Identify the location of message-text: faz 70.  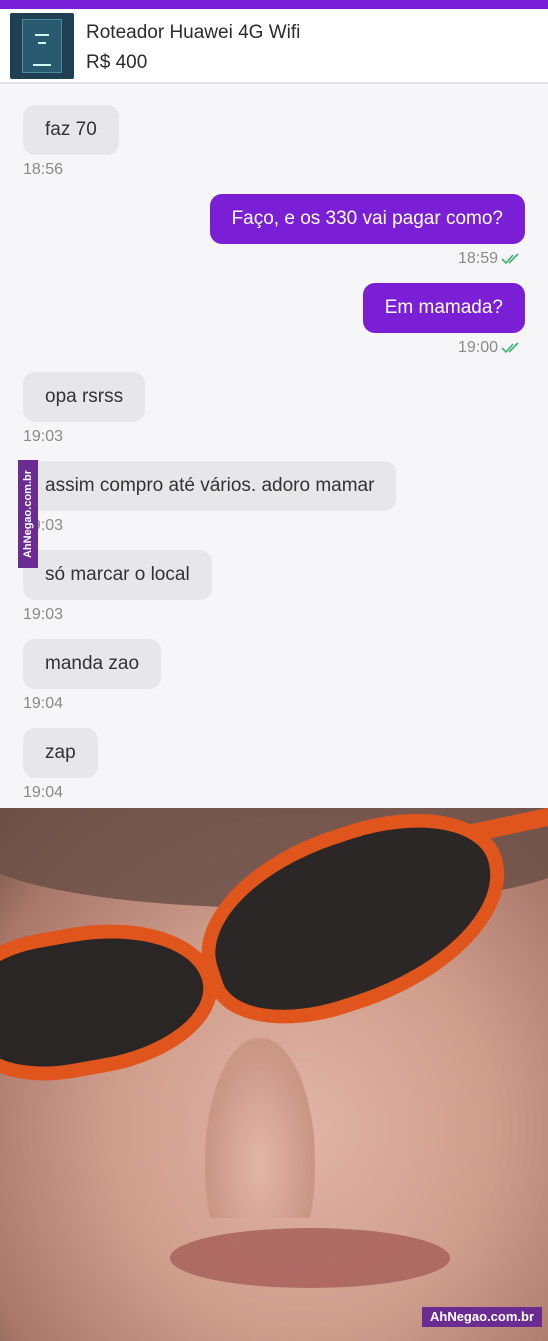
(71, 129).